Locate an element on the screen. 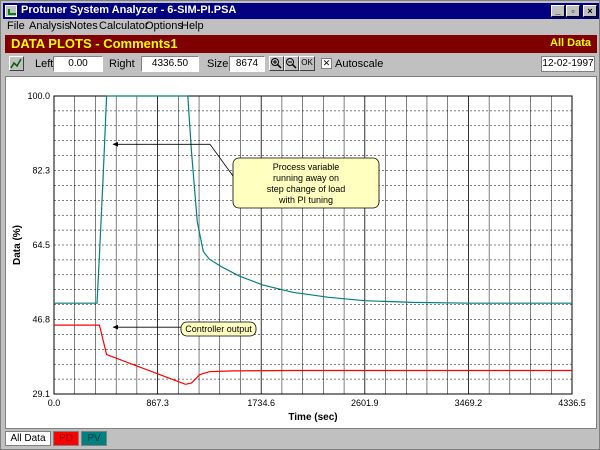  annotation-text: Controller output is located at coordinates (218, 329).